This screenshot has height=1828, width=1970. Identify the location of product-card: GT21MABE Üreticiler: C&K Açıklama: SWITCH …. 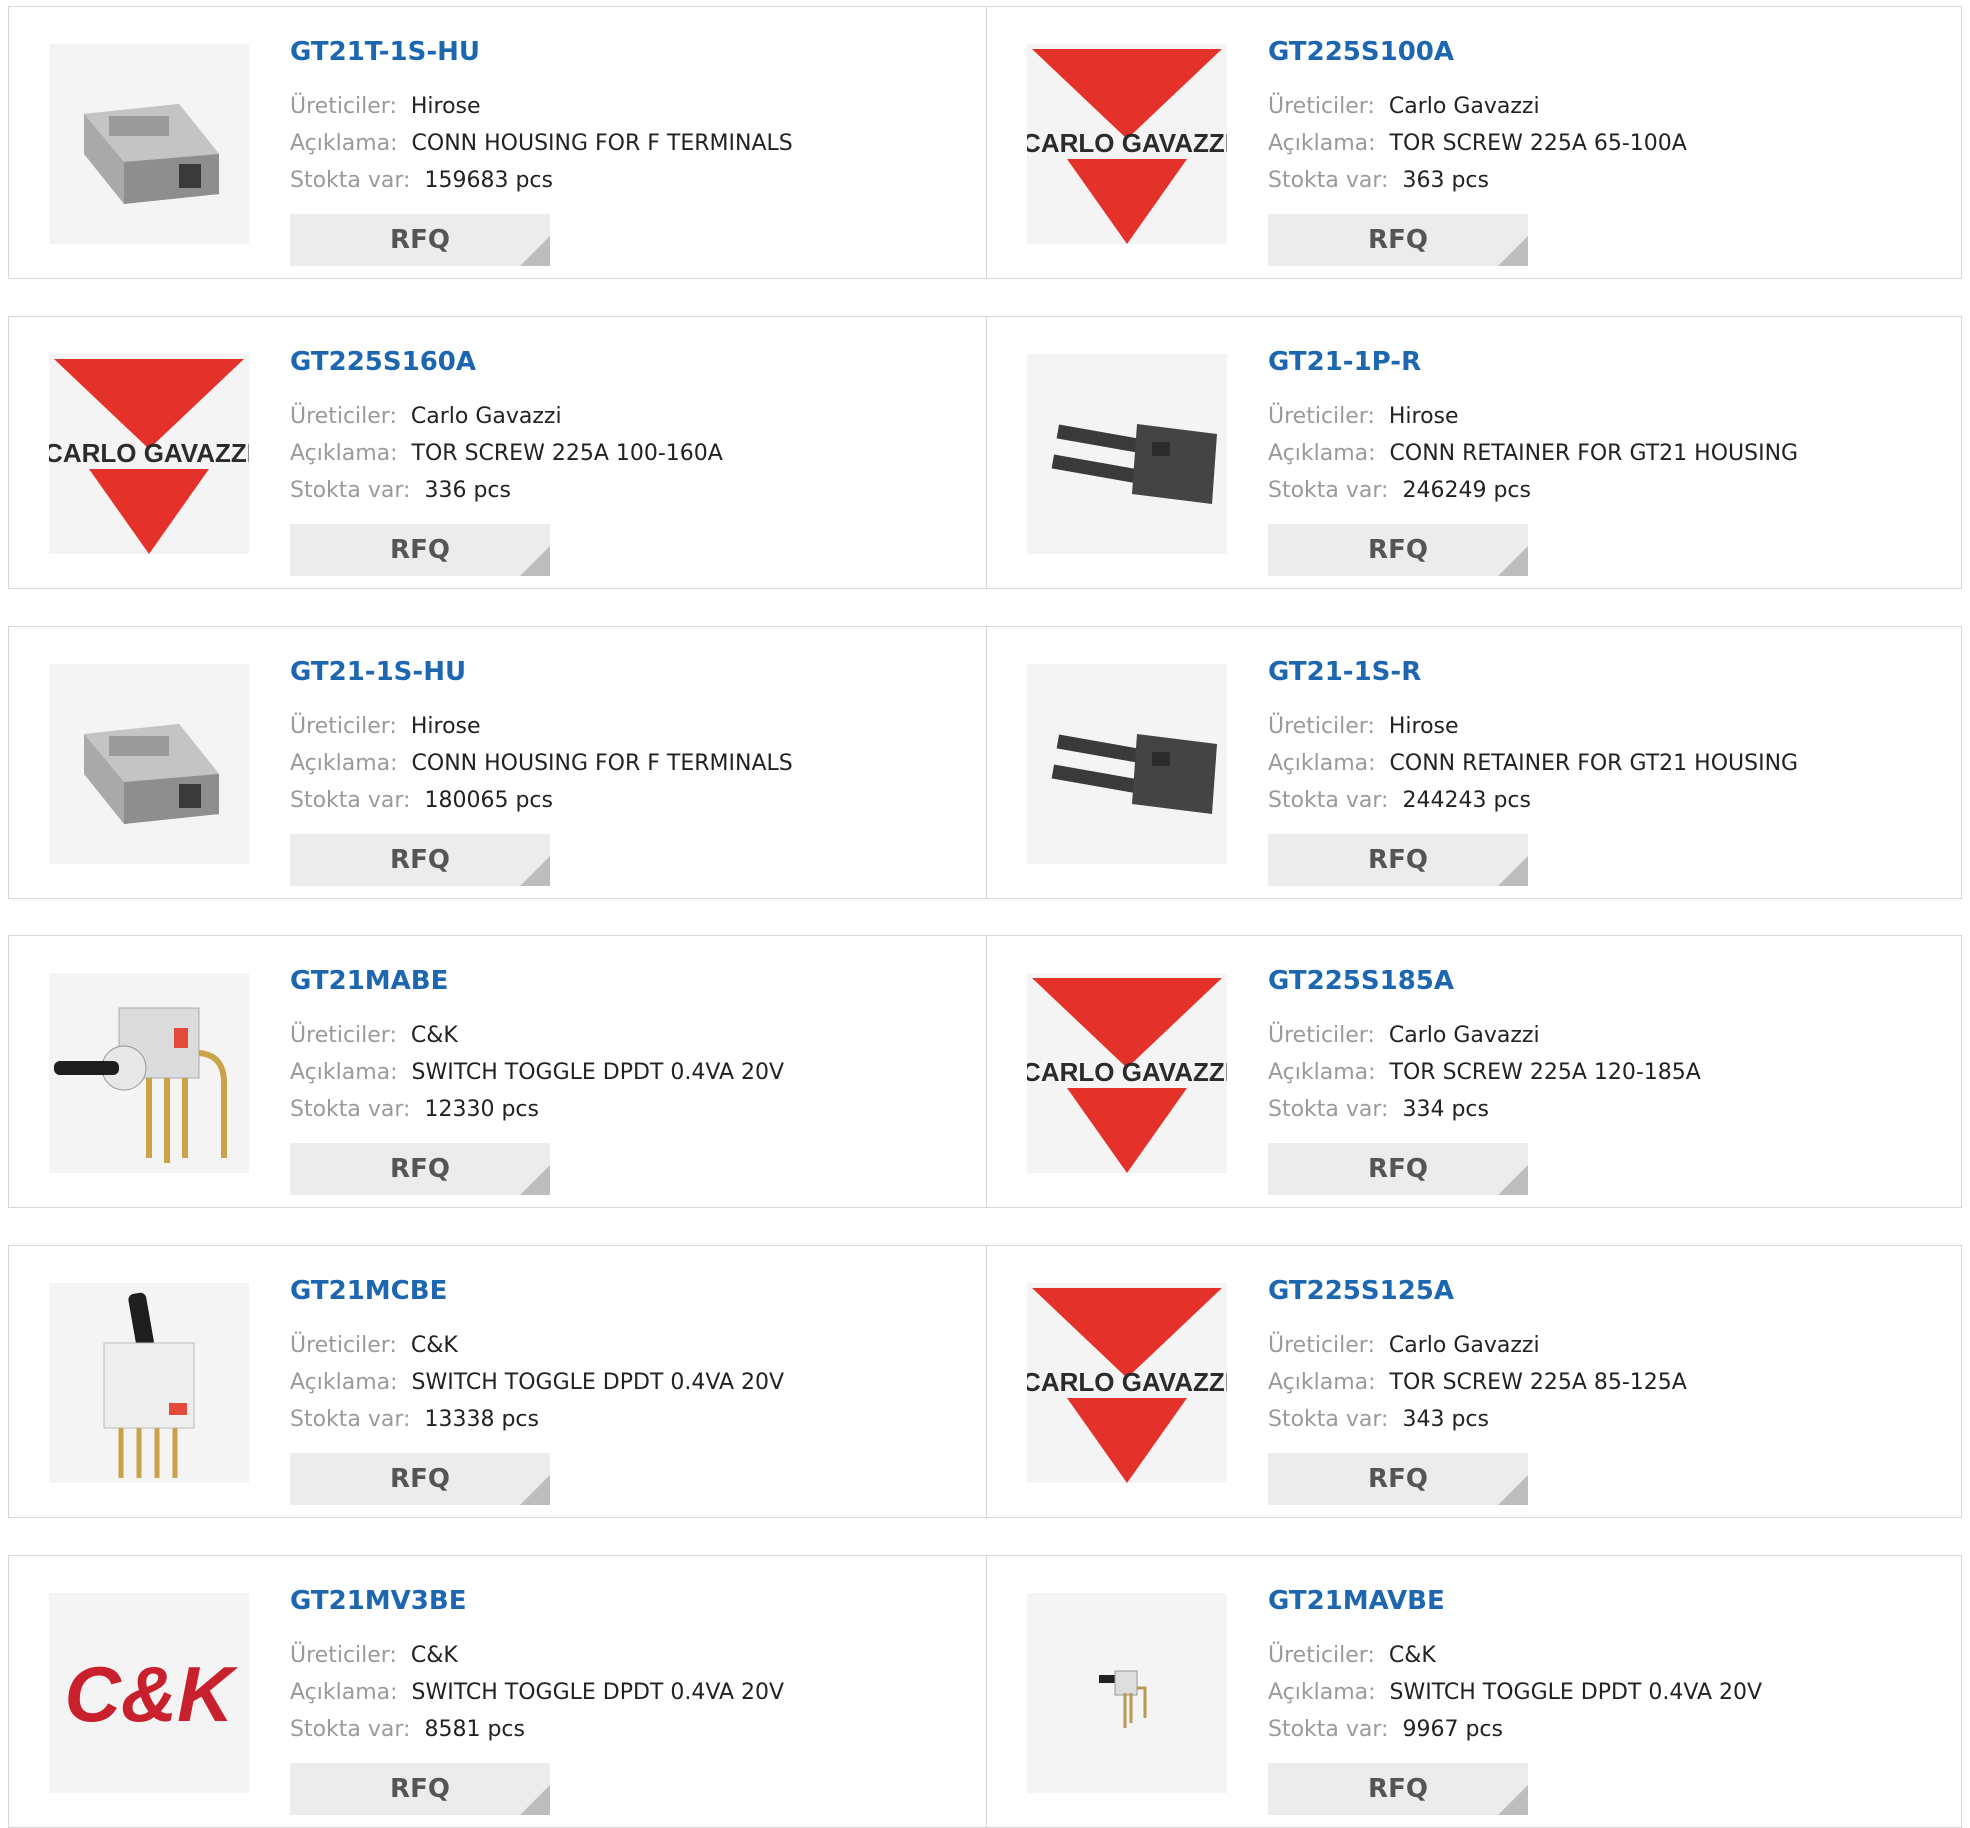
(497, 1071).